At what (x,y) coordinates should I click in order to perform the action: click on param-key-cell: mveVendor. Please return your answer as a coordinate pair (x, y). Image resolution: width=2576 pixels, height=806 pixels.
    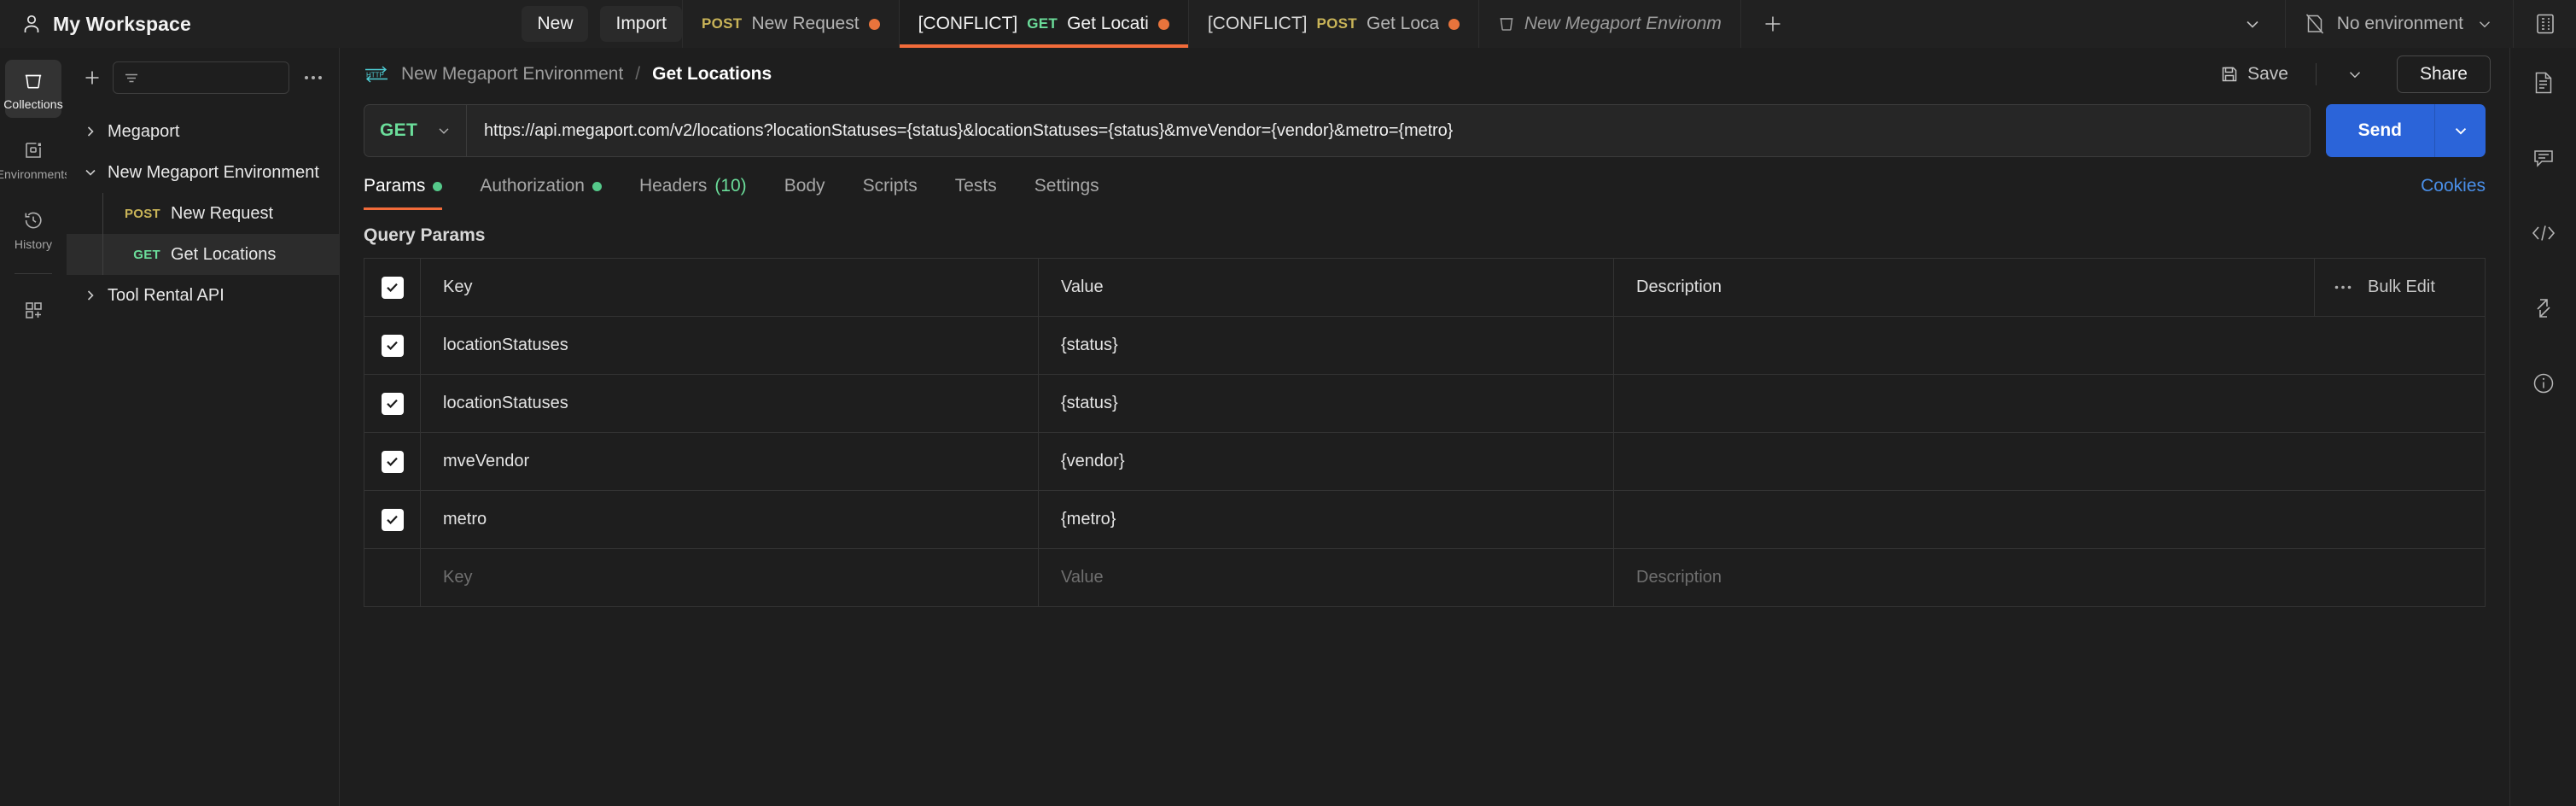
    Looking at the image, I should click on (730, 461).